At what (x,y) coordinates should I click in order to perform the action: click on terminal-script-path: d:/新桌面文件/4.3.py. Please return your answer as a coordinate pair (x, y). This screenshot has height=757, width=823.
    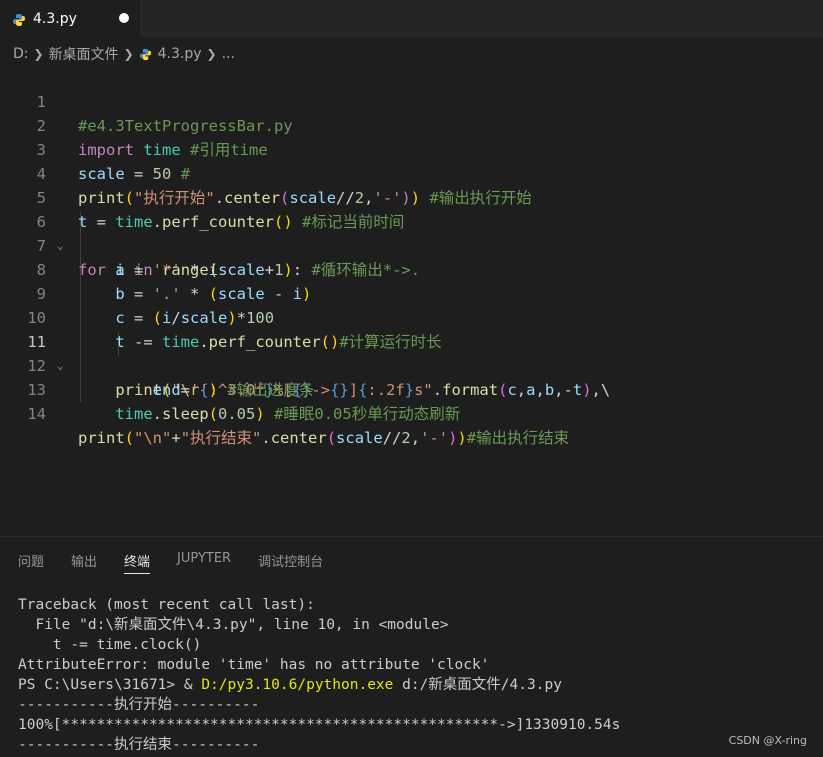
    Looking at the image, I should click on (477, 685).